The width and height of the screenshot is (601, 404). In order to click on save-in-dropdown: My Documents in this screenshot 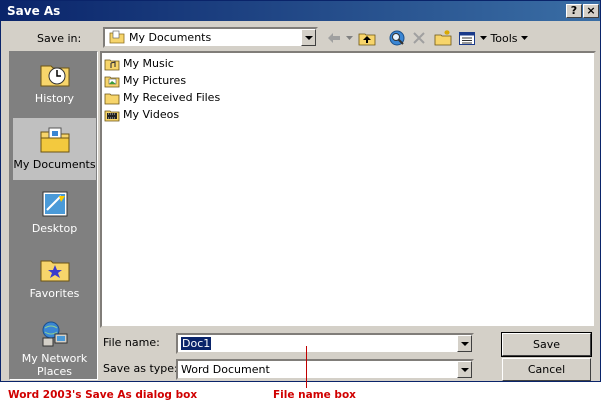, I will do `click(210, 37)`.